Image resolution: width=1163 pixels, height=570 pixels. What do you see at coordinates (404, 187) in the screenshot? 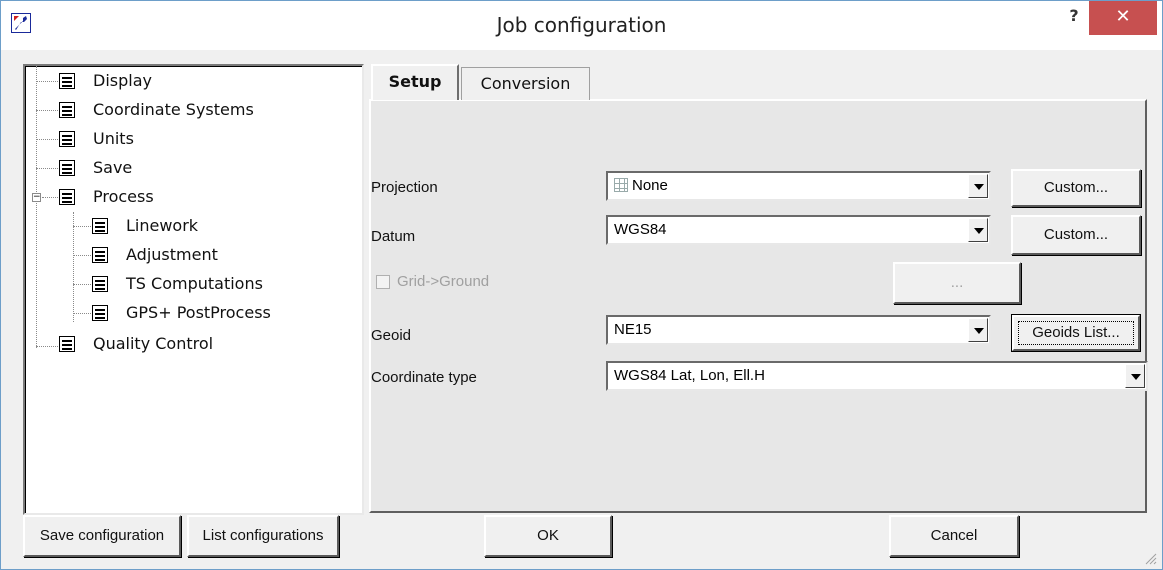
I see `projection-label: Projection` at bounding box center [404, 187].